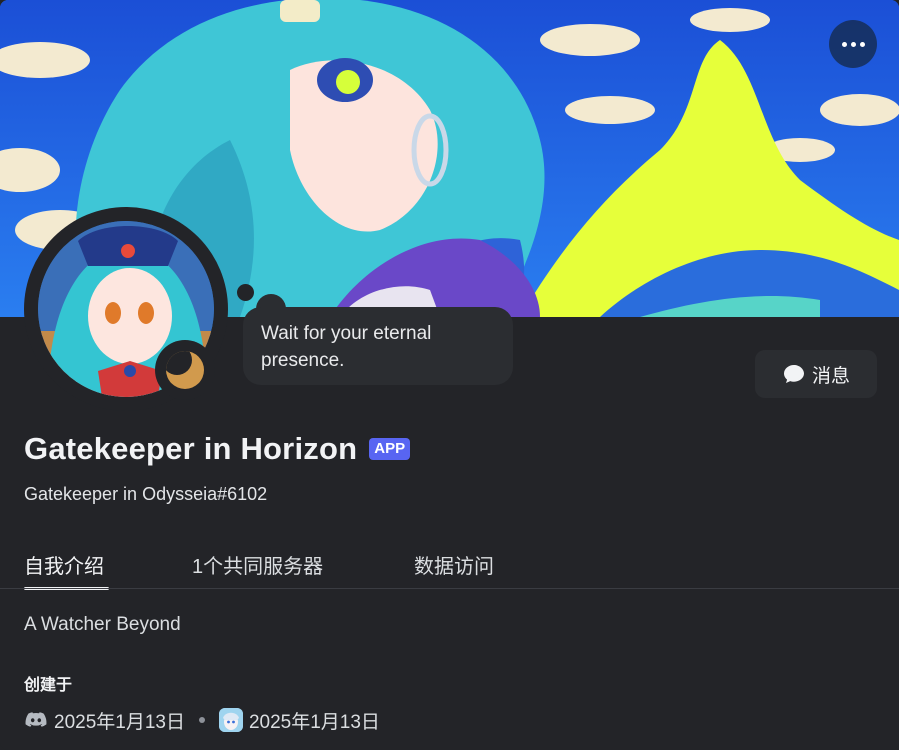  I want to click on message-button: 消息, so click(816, 374).